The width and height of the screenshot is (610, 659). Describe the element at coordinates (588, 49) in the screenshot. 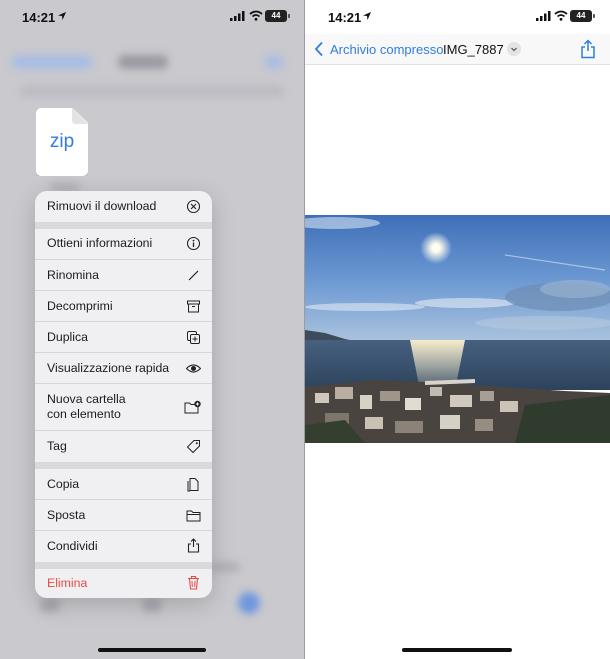

I see `share-button` at that location.